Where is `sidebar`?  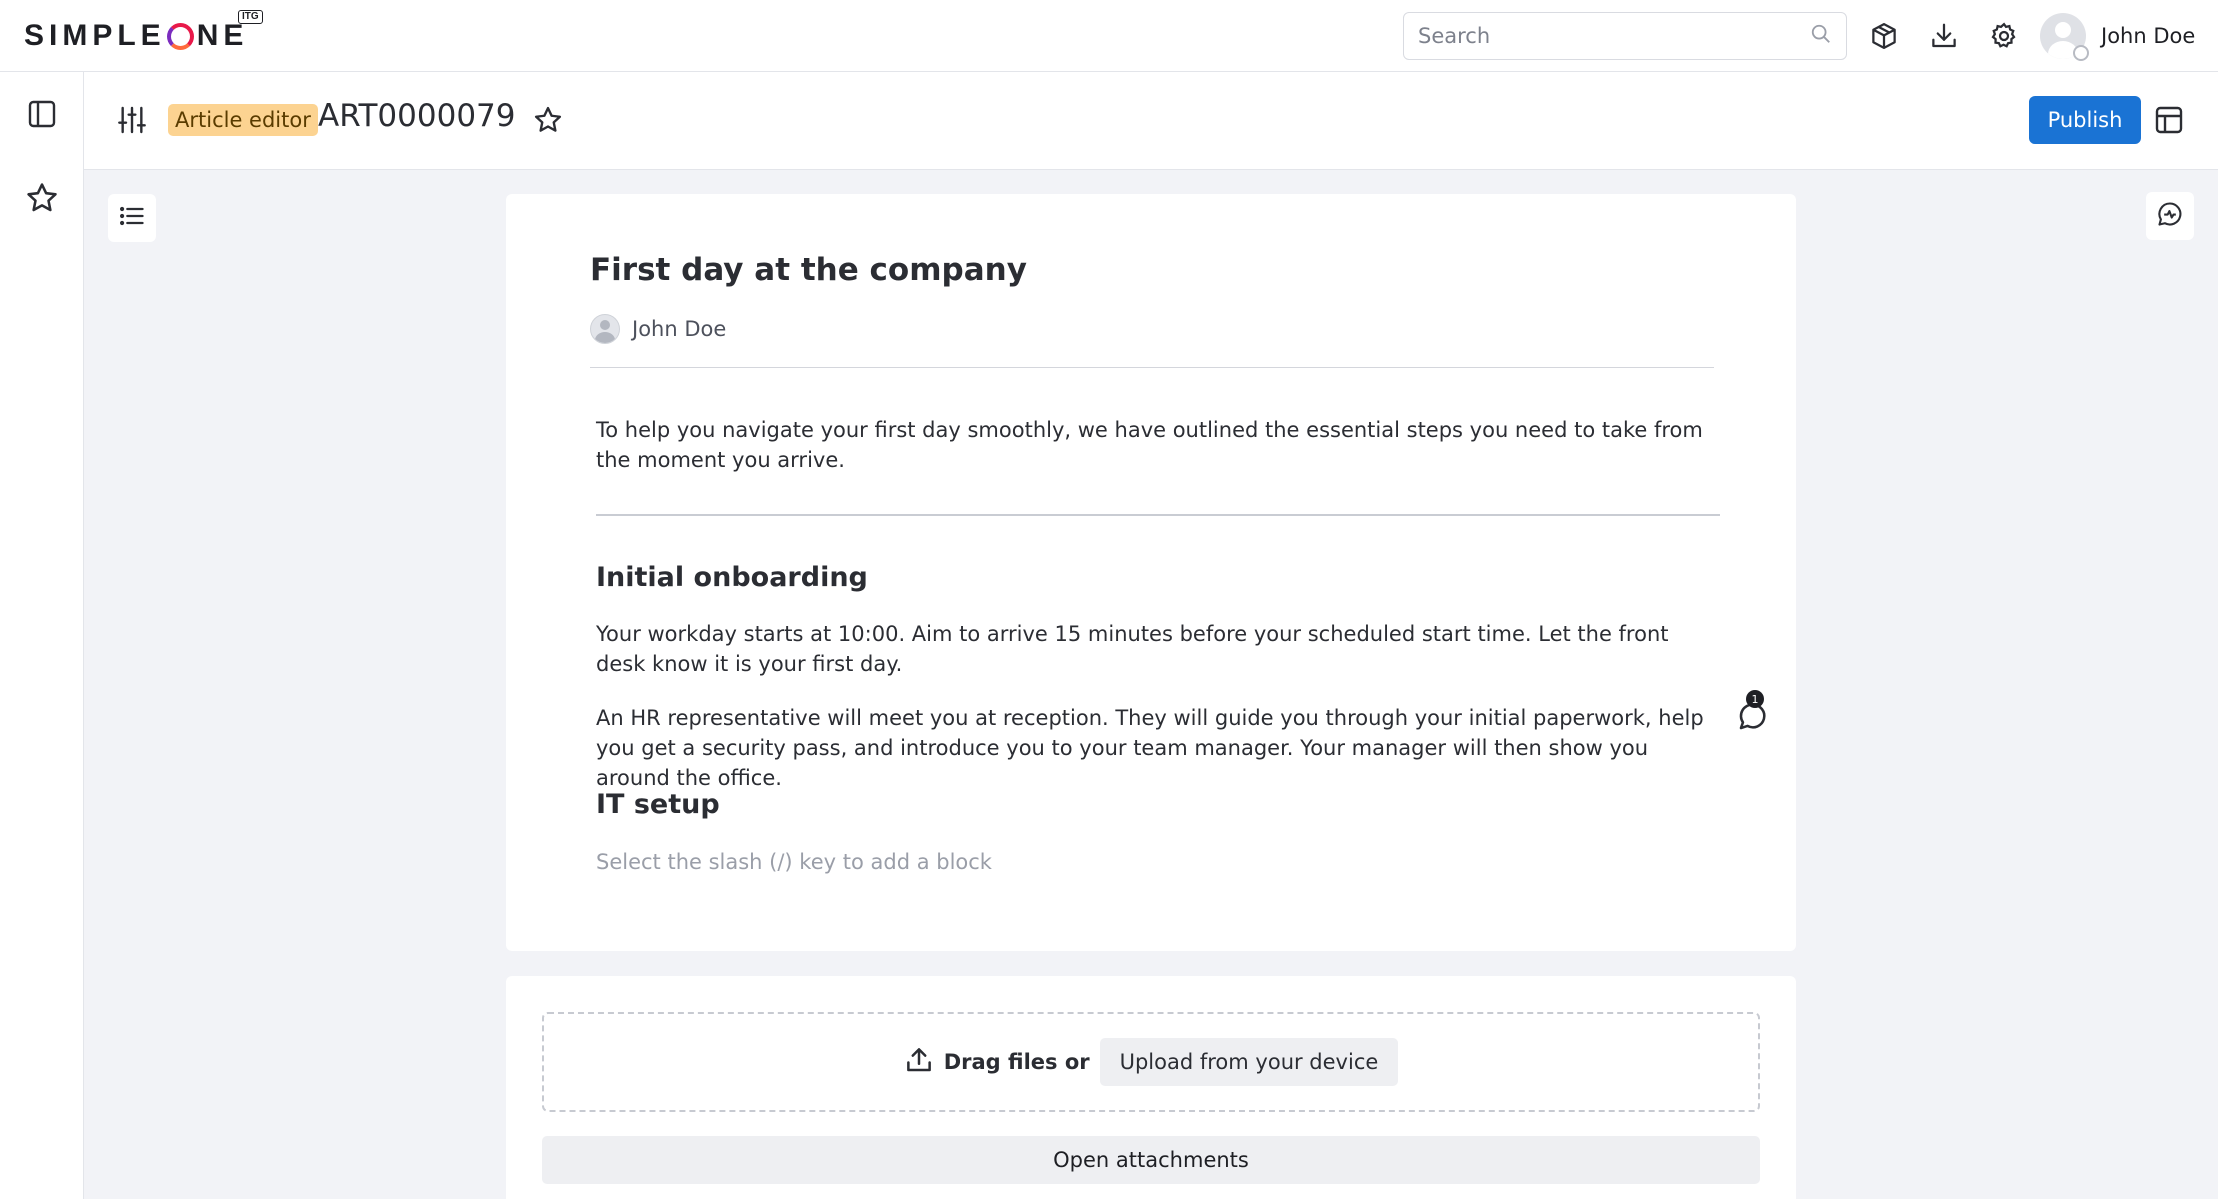
sidebar is located at coordinates (42, 635).